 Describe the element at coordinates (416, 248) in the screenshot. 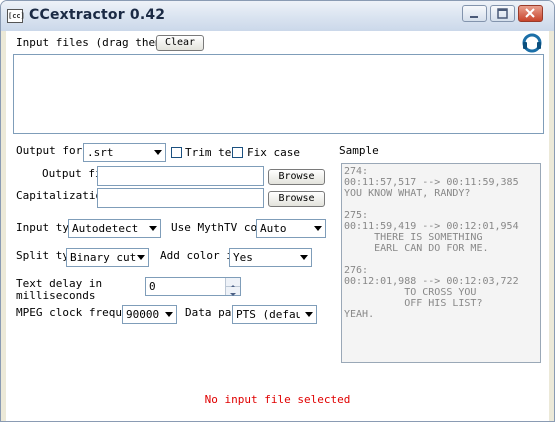

I see `sample-line: EARL CAN DO FOR ME.` at that location.